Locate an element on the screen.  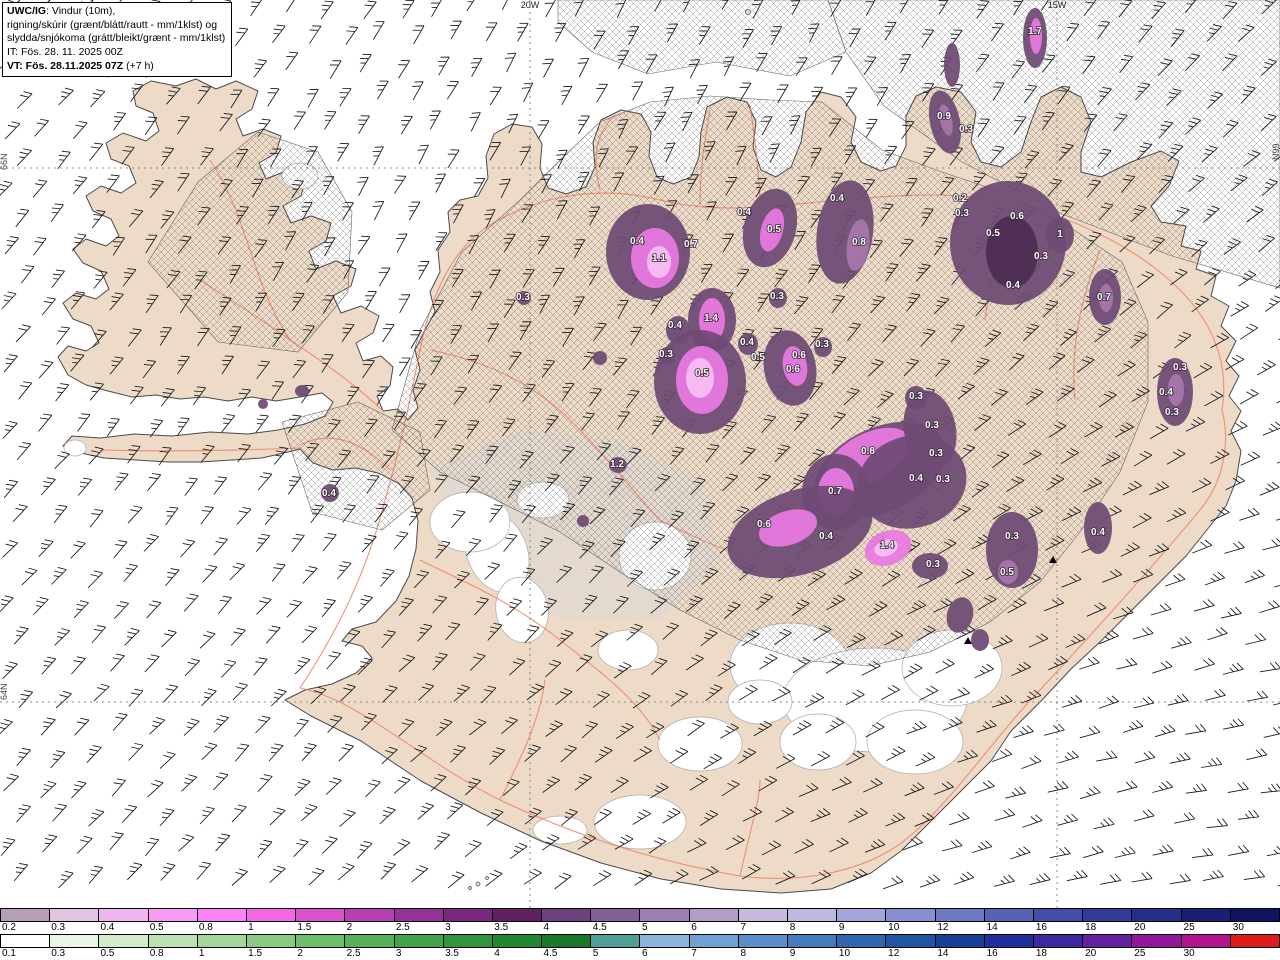
precip-value-label: 0.7 is located at coordinates (691, 244).